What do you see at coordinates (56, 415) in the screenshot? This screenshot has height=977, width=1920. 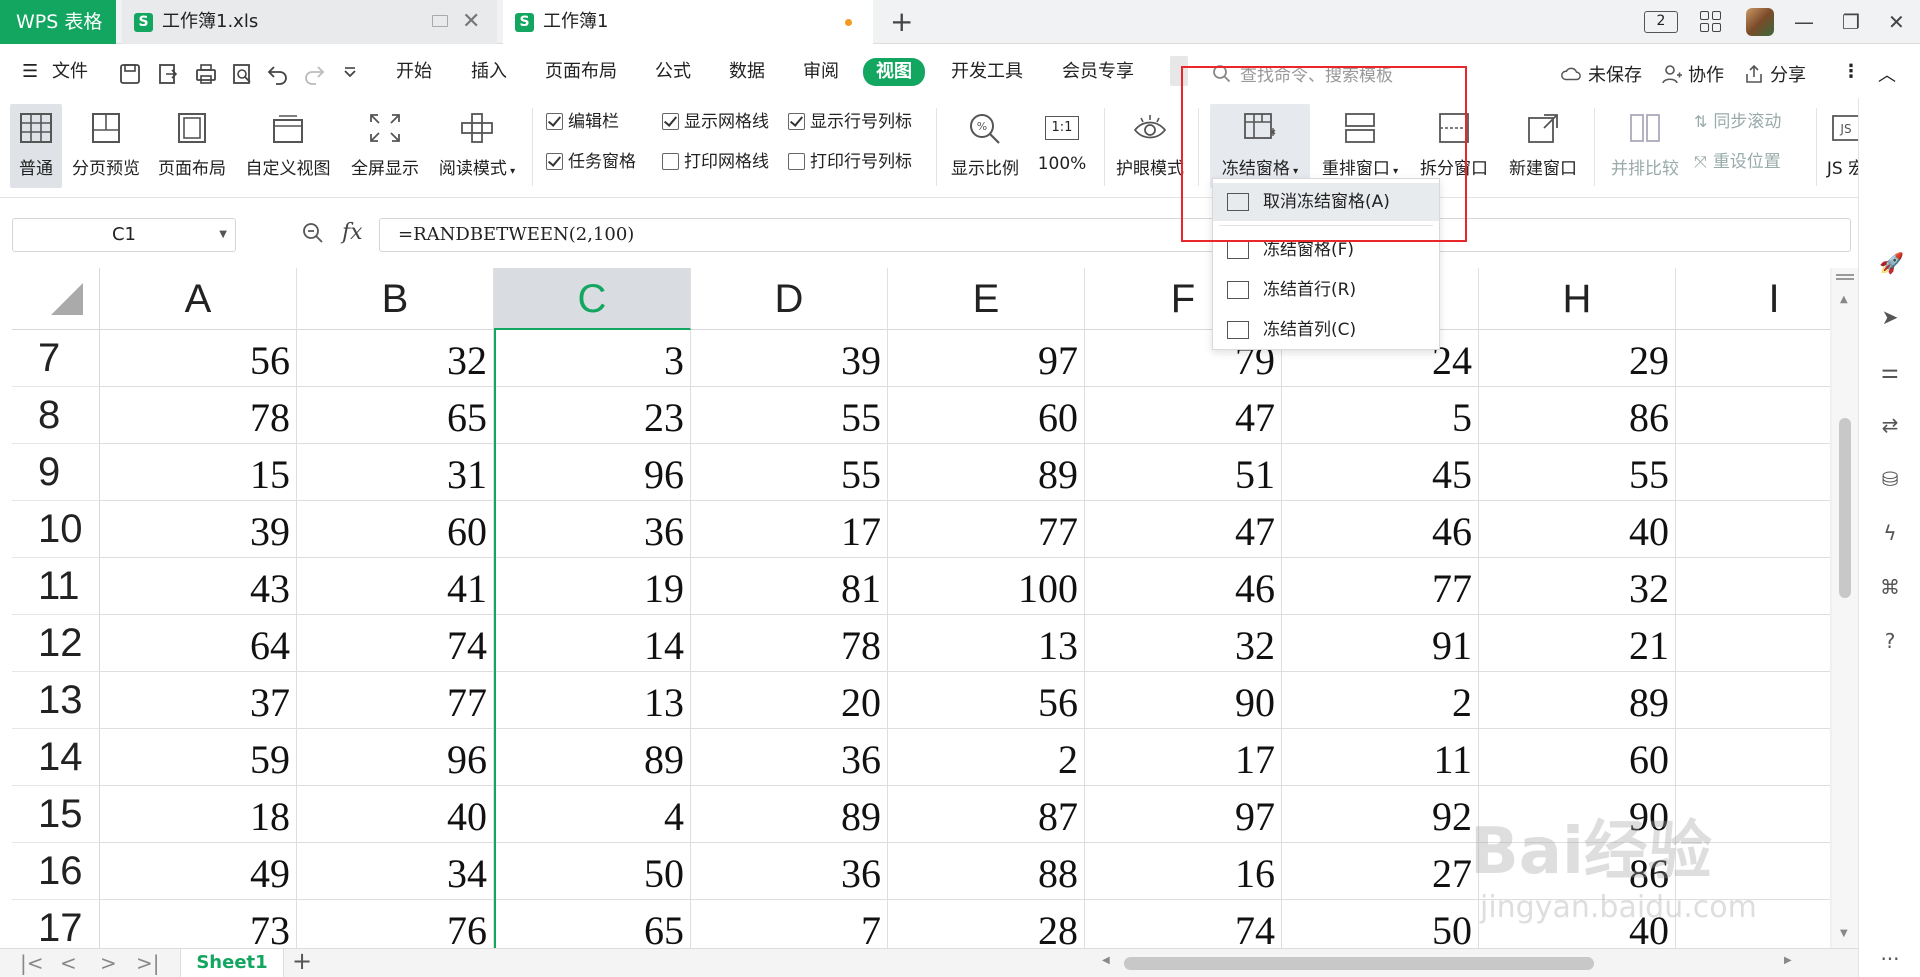 I see `row-header: 8` at bounding box center [56, 415].